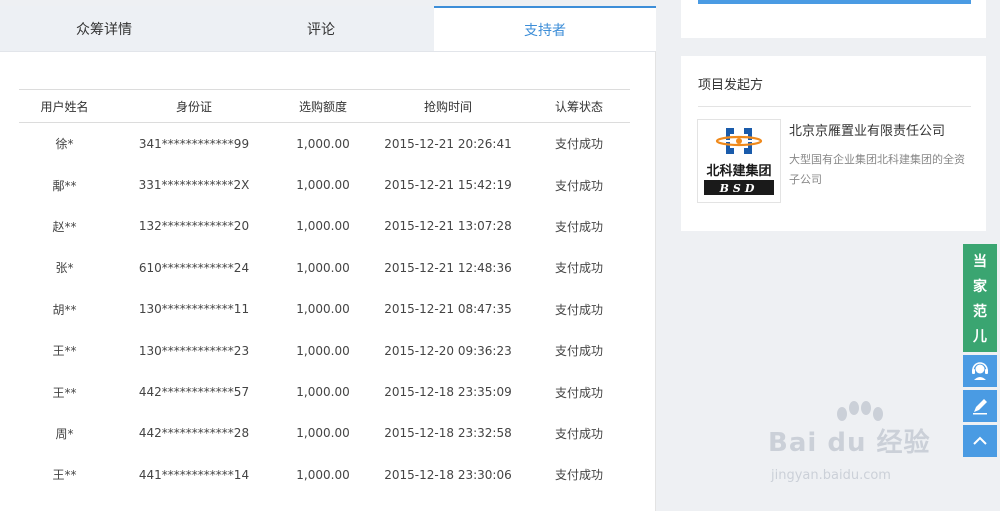  I want to click on customer-service-button, so click(980, 371).